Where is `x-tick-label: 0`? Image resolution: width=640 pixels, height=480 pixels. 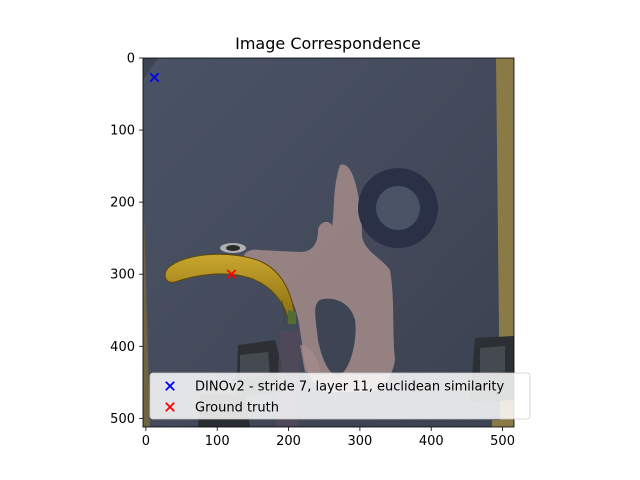
x-tick-label: 0 is located at coordinates (146, 441).